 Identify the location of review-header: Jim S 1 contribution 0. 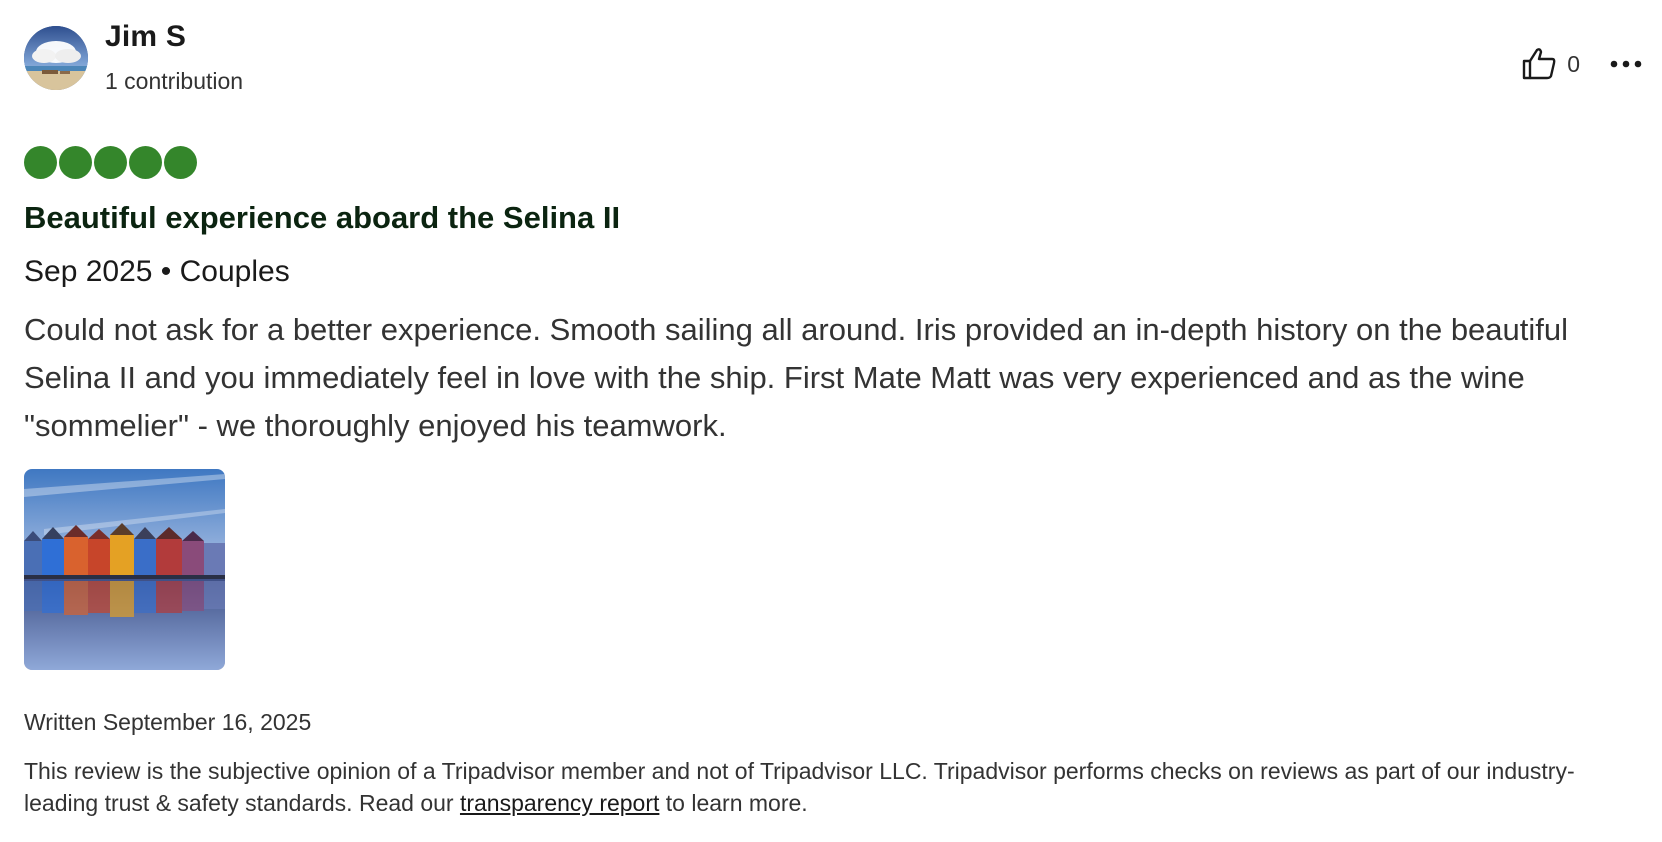
(834, 55).